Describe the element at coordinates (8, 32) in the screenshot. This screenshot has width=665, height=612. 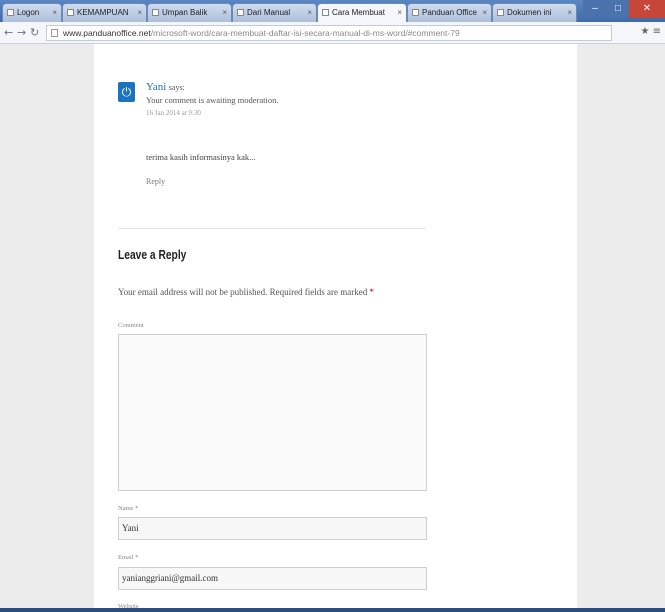
I see `back-icon: ←` at that location.